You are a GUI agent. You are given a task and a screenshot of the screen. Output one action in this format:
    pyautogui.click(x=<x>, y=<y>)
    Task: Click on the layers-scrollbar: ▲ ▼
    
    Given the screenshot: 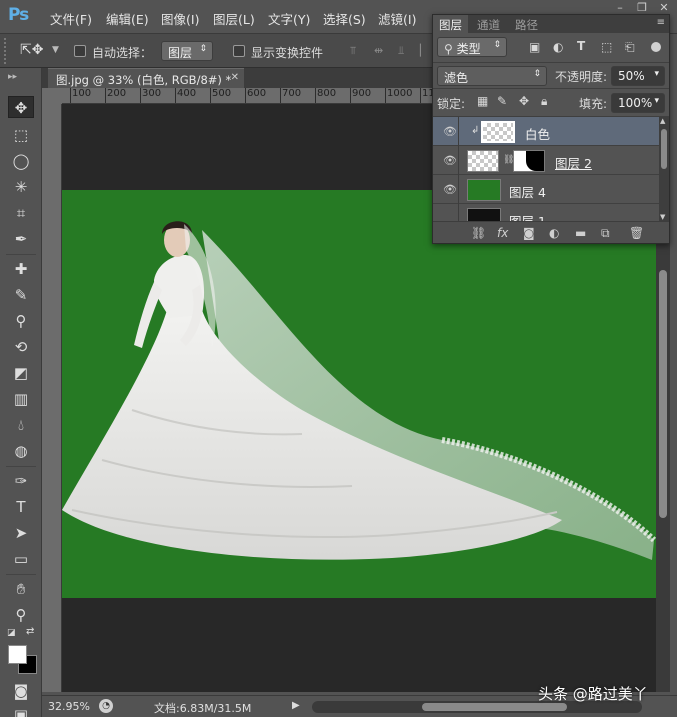 What is the action you would take?
    pyautogui.click(x=664, y=169)
    